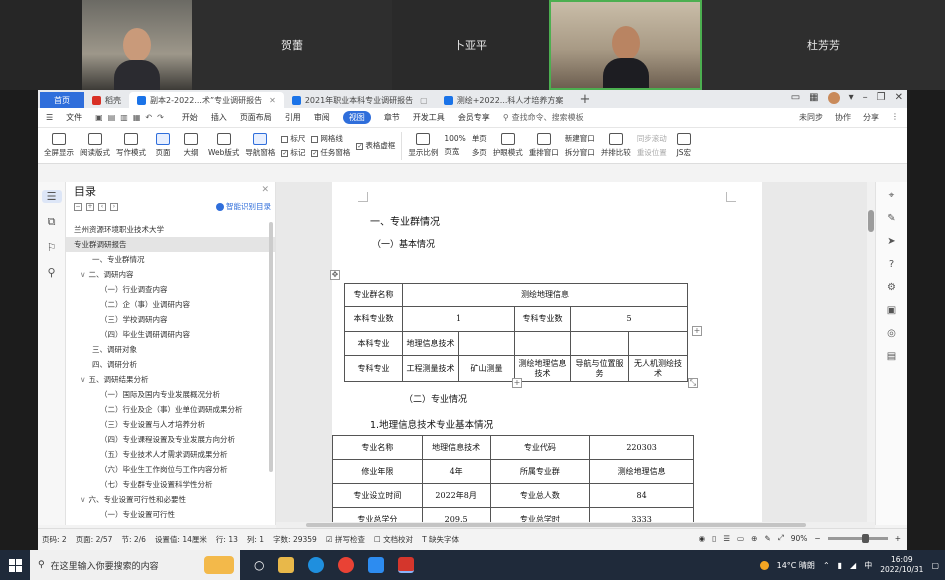  Describe the element at coordinates (163, 145) in the screenshot. I see `page-view-button: 页面` at that location.